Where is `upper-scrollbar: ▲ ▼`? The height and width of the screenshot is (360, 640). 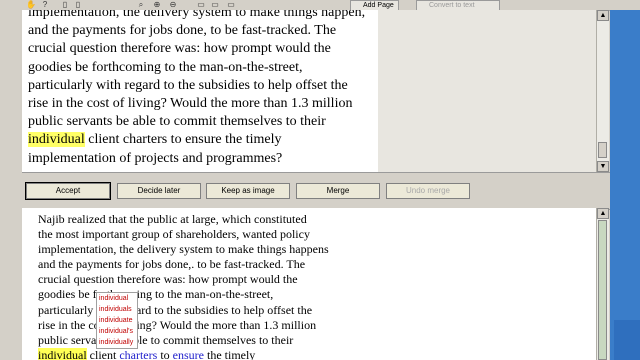
upper-scrollbar: ▲ ▼ is located at coordinates (602, 91).